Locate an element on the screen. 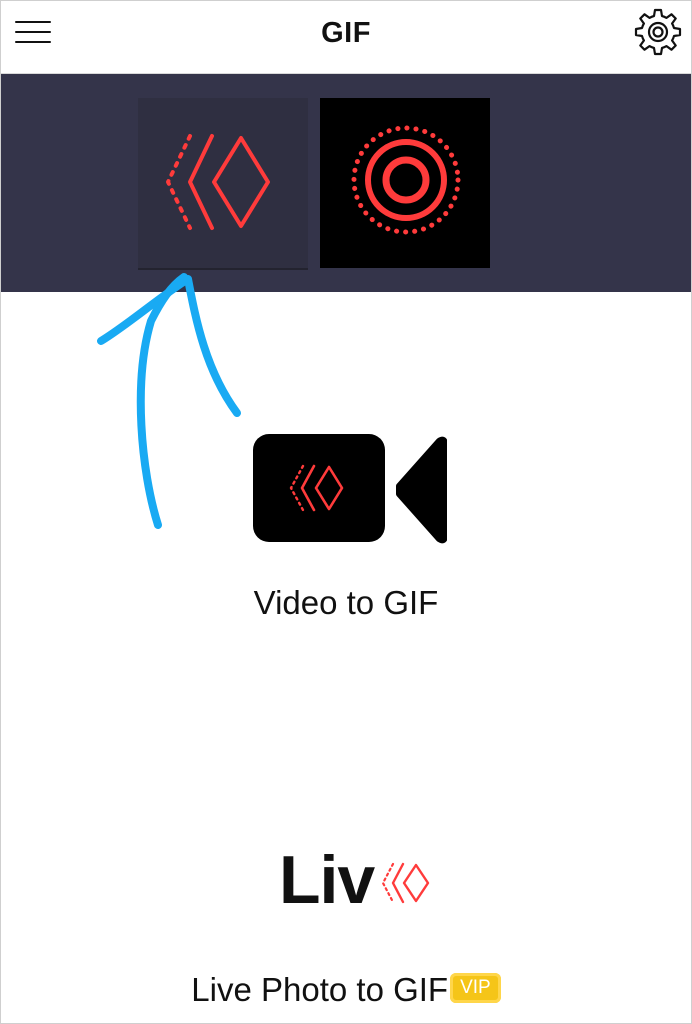  gear-icon is located at coordinates (658, 32).